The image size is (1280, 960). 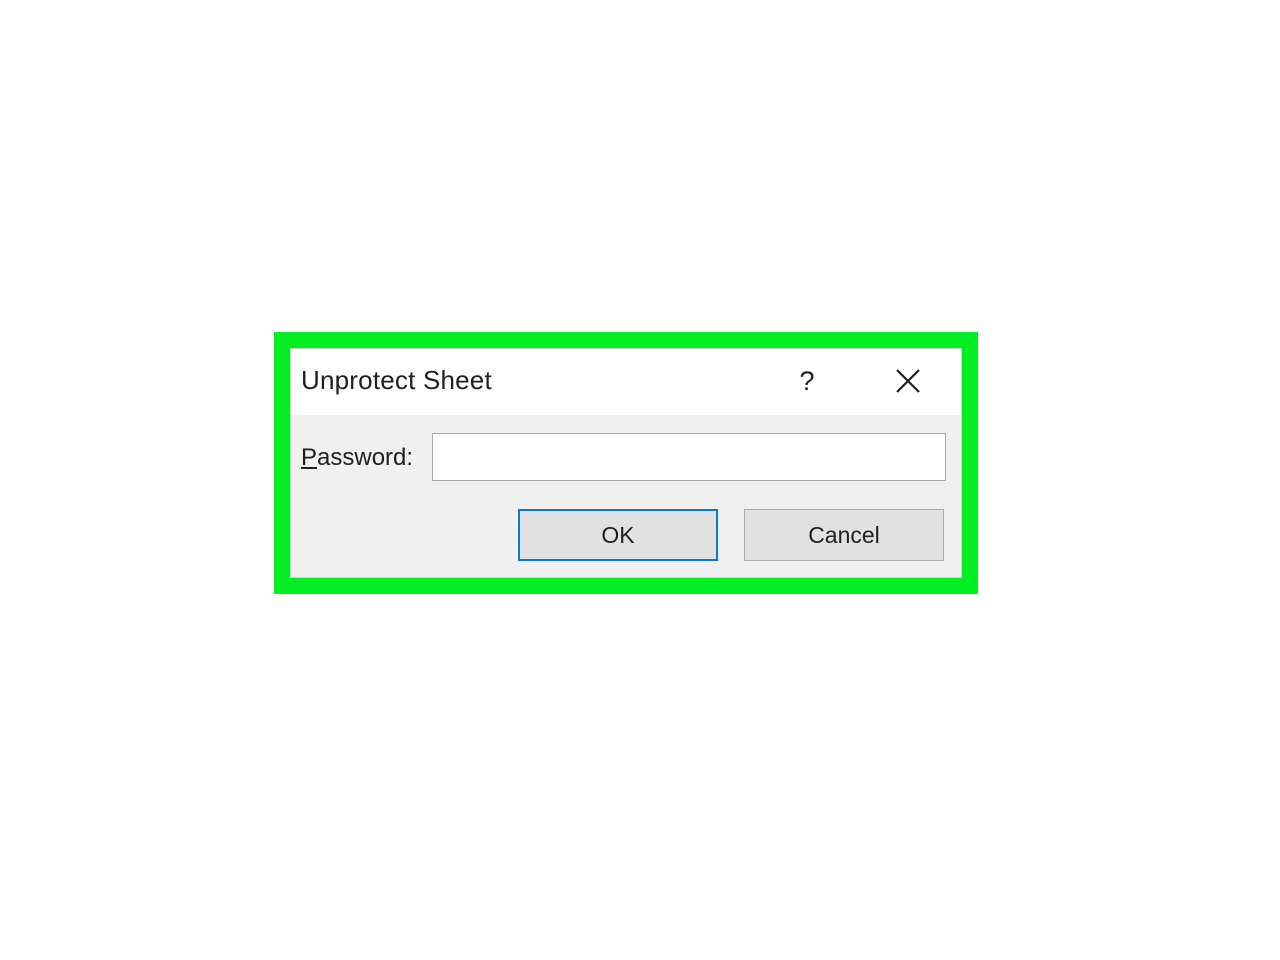 What do you see at coordinates (626, 382) in the screenshot?
I see `dialog-titlebar: Unprotect Sheet ?` at bounding box center [626, 382].